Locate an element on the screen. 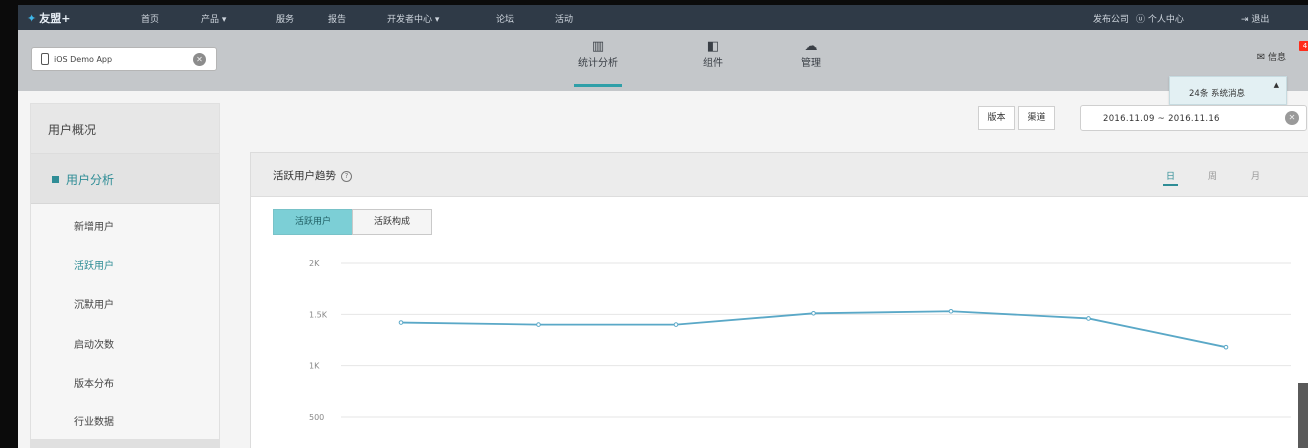  tab-manage-label: 管理 is located at coordinates (811, 63).